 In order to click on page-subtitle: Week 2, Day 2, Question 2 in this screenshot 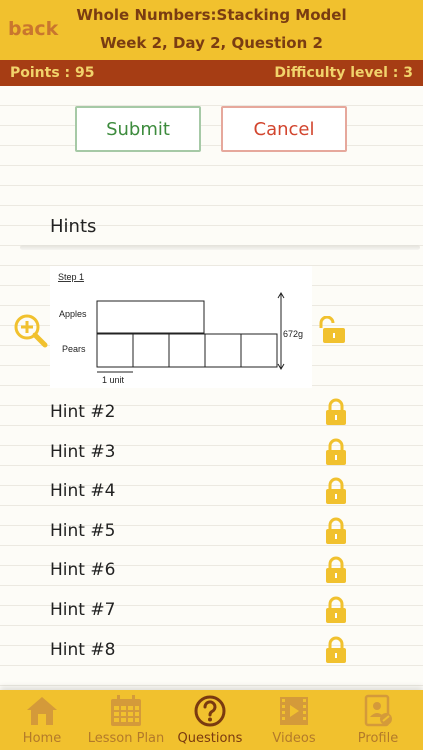, I will do `click(211, 43)`.